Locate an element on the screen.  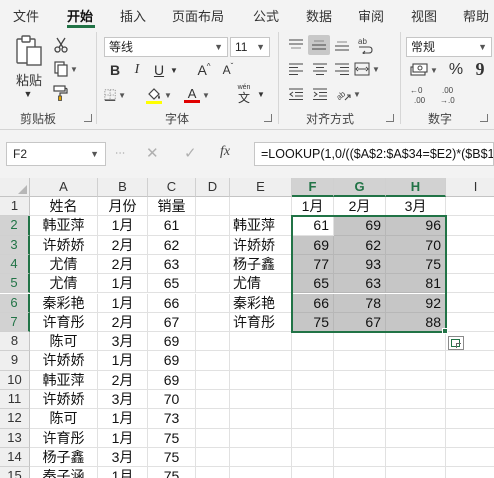
align-top-button is located at coordinates (296, 45).